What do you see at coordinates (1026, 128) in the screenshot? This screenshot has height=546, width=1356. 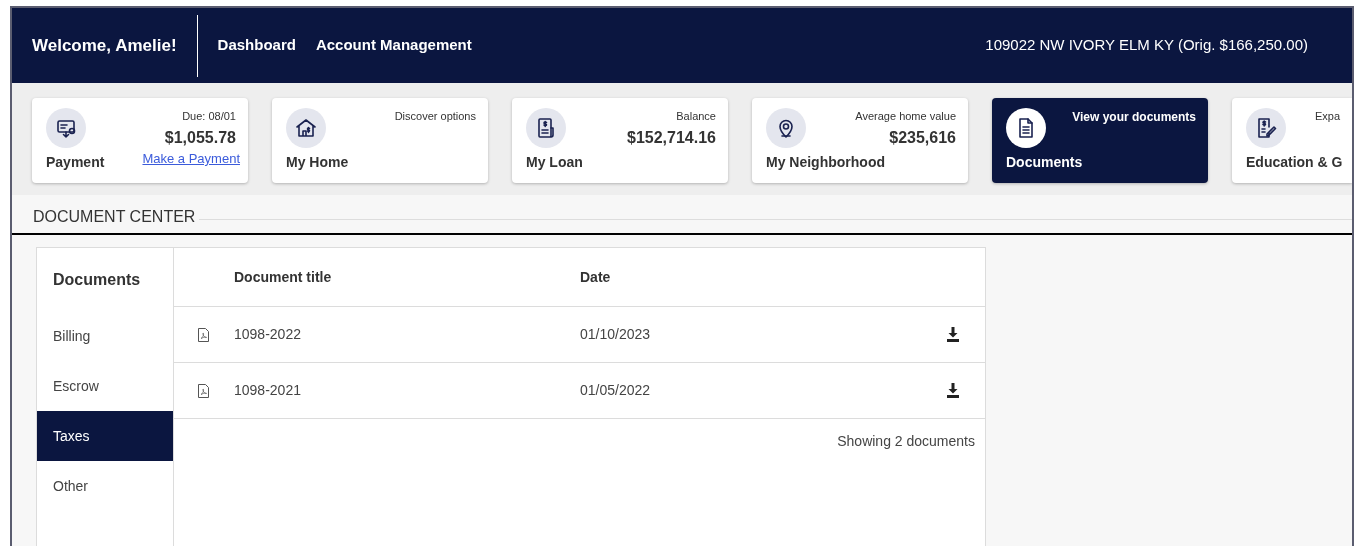 I see `document-icon` at bounding box center [1026, 128].